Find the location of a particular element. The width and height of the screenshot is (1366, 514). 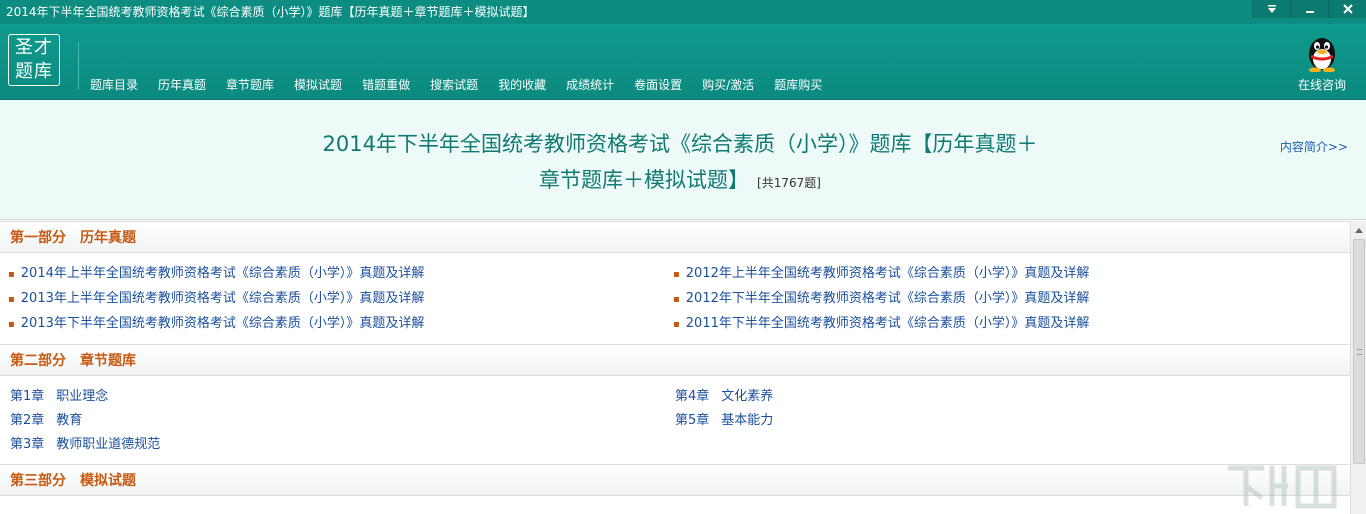

chapter-link: 第4章 文化素养 is located at coordinates (1005, 397).